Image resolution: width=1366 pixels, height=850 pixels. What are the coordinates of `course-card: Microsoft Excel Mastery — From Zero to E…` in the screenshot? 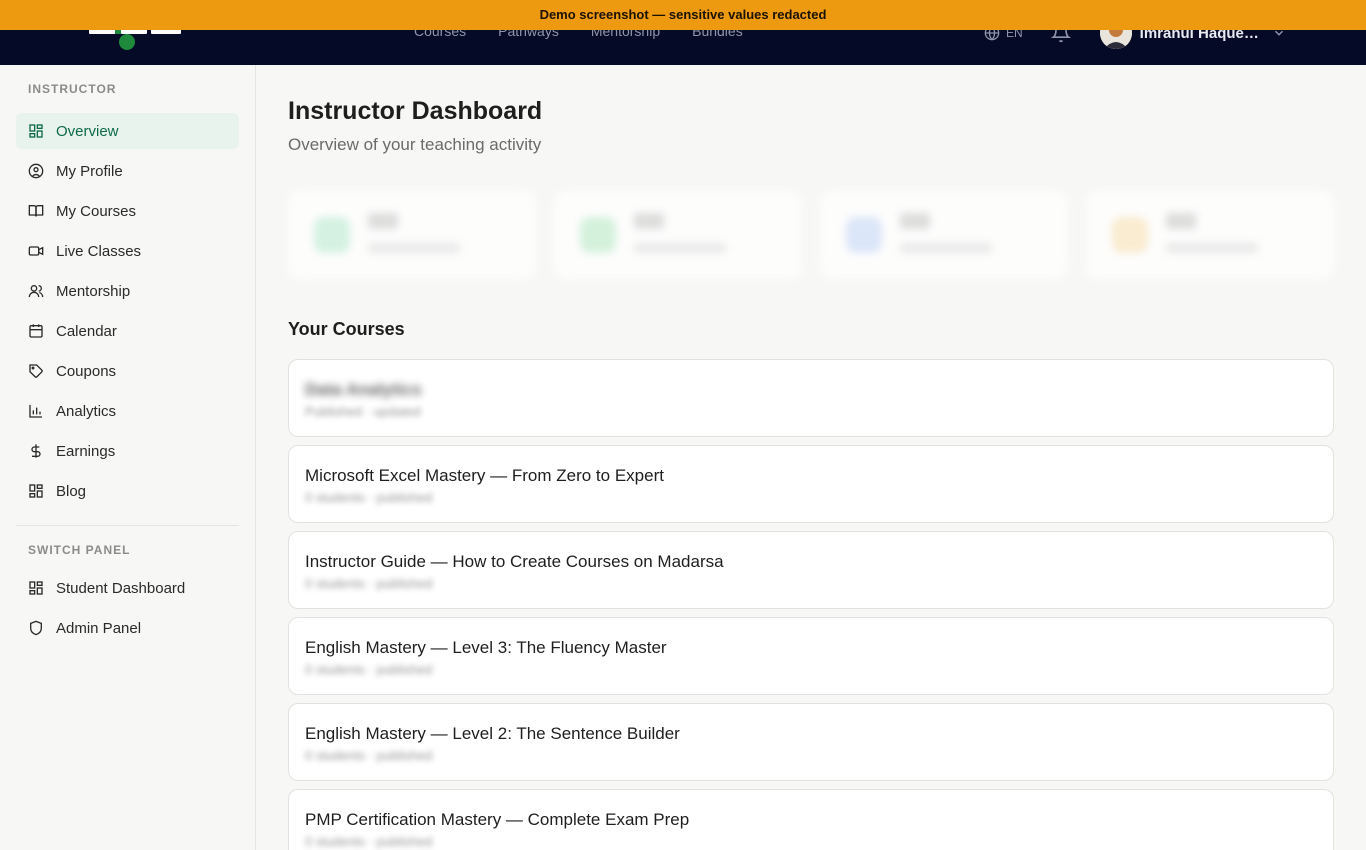 It's located at (811, 484).